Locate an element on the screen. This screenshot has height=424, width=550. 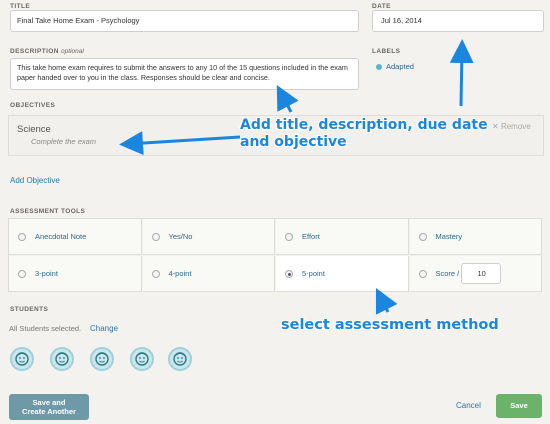
annotation-top-line1: Add title, description, due date is located at coordinates (364, 125).